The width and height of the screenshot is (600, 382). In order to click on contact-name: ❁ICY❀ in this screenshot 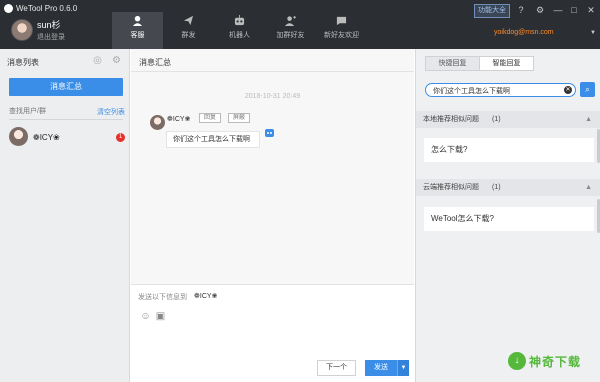, I will do `click(46, 137)`.